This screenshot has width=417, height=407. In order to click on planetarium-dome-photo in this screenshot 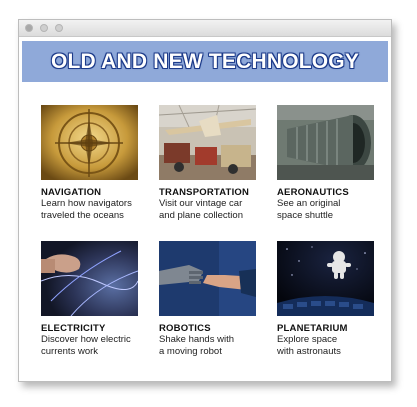, I will do `click(325, 278)`.